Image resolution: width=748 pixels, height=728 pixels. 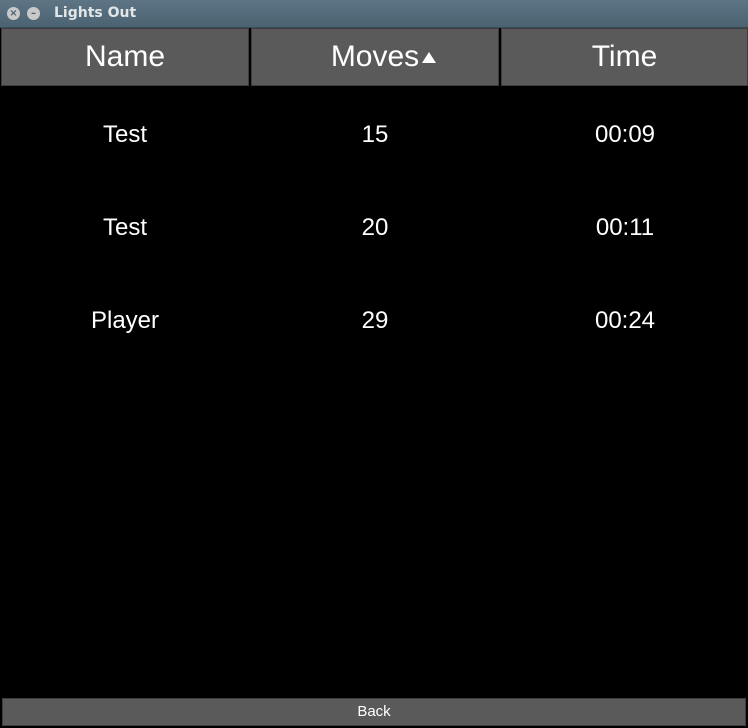 I want to click on cell-time: 00:24, so click(x=625, y=320).